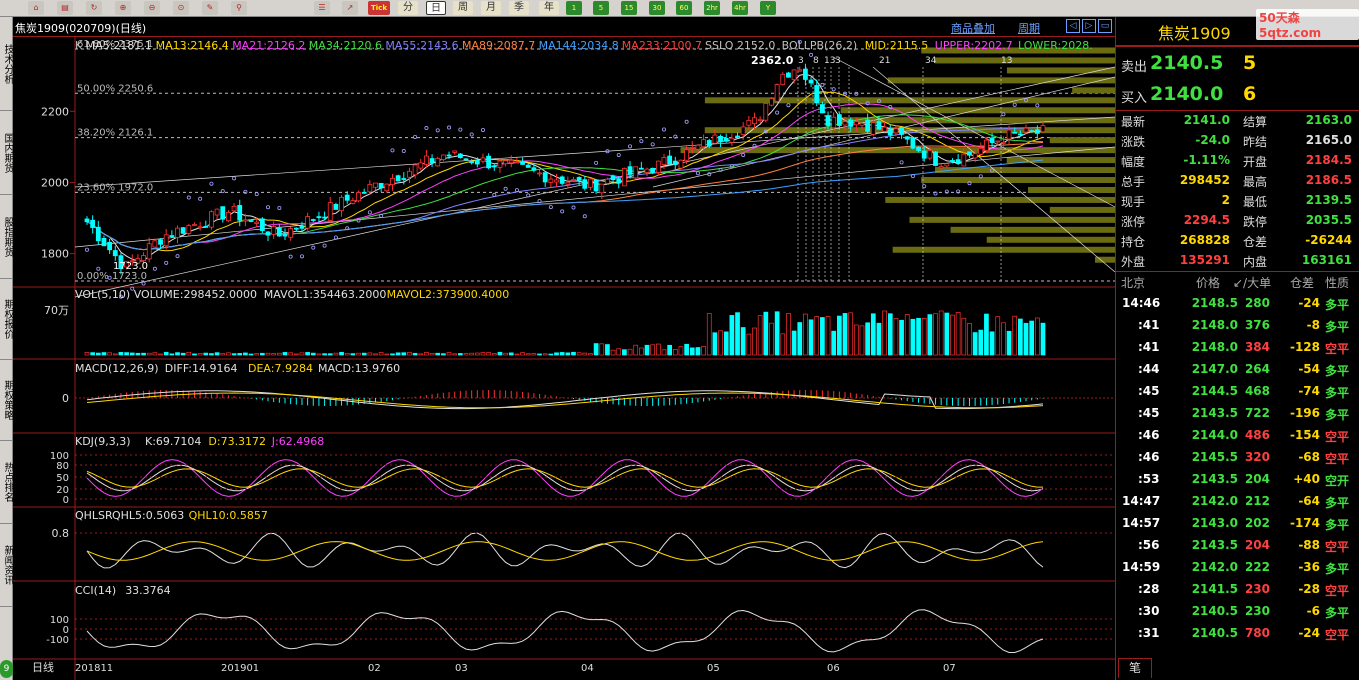 The image size is (1359, 680). Describe the element at coordinates (1029, 28) in the screenshot. I see `period-link: 周期` at that location.